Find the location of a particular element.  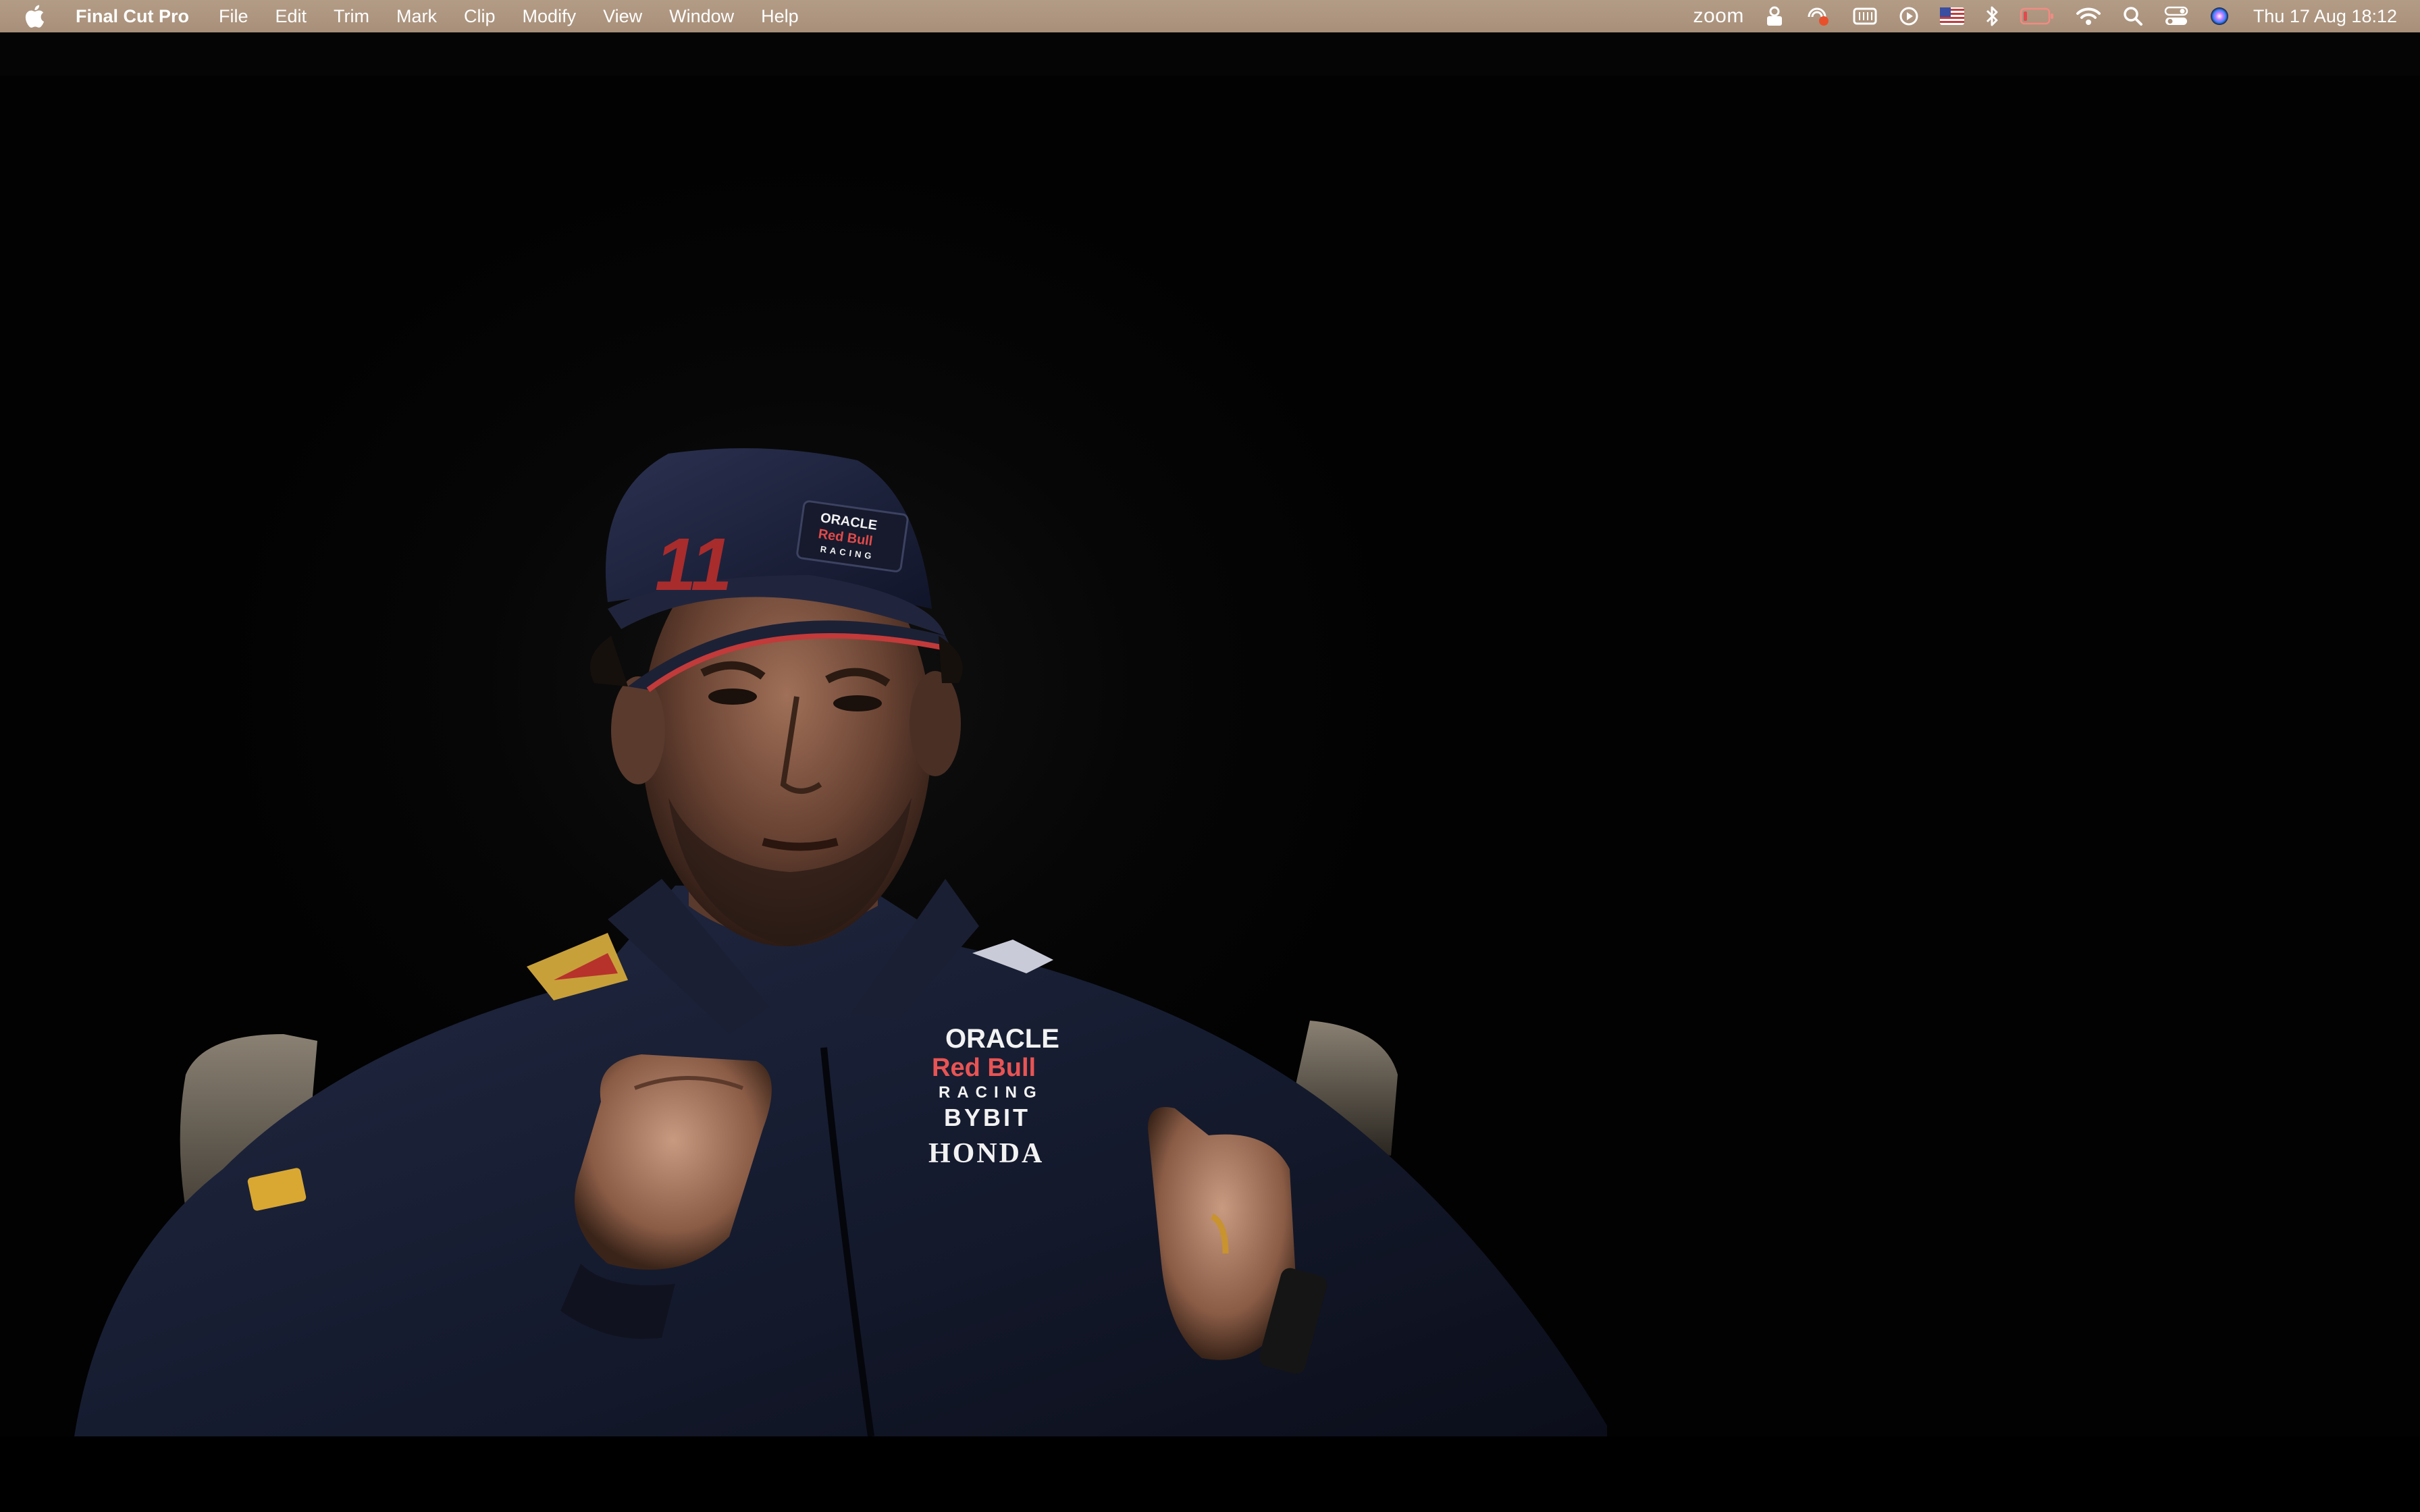

viewer-top-strip is located at coordinates (1210, 54).